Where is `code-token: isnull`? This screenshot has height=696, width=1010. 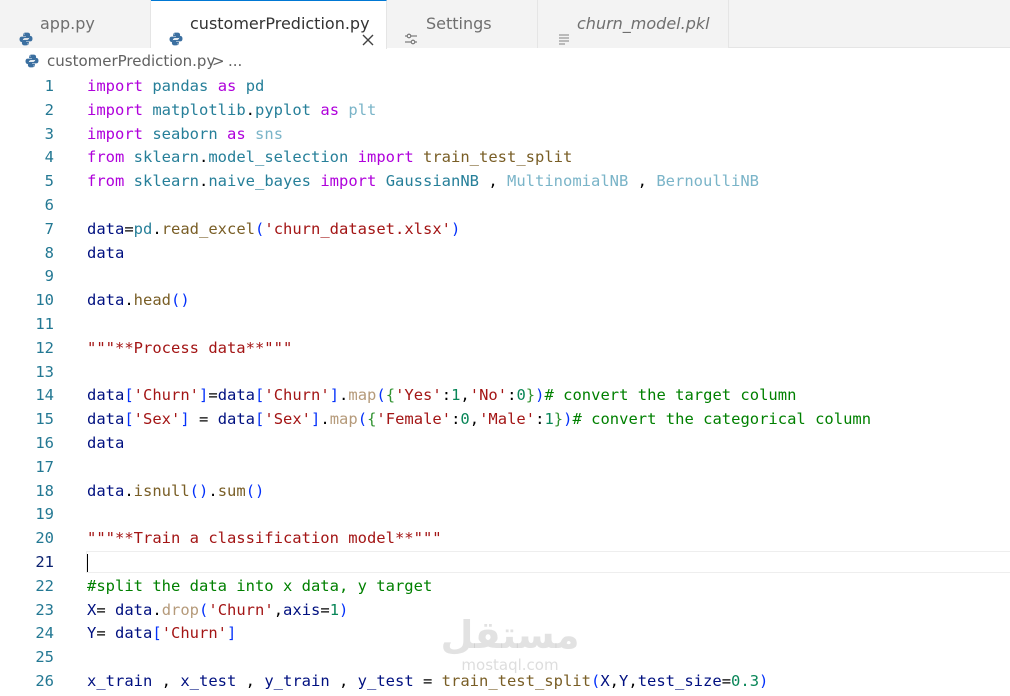 code-token: isnull is located at coordinates (161, 490).